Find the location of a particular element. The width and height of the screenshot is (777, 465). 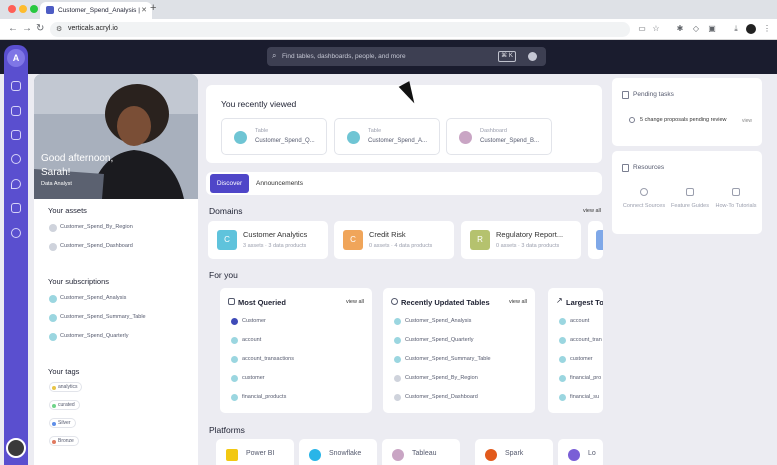

puzzle-icon: ▣ is located at coordinates (712, 29).